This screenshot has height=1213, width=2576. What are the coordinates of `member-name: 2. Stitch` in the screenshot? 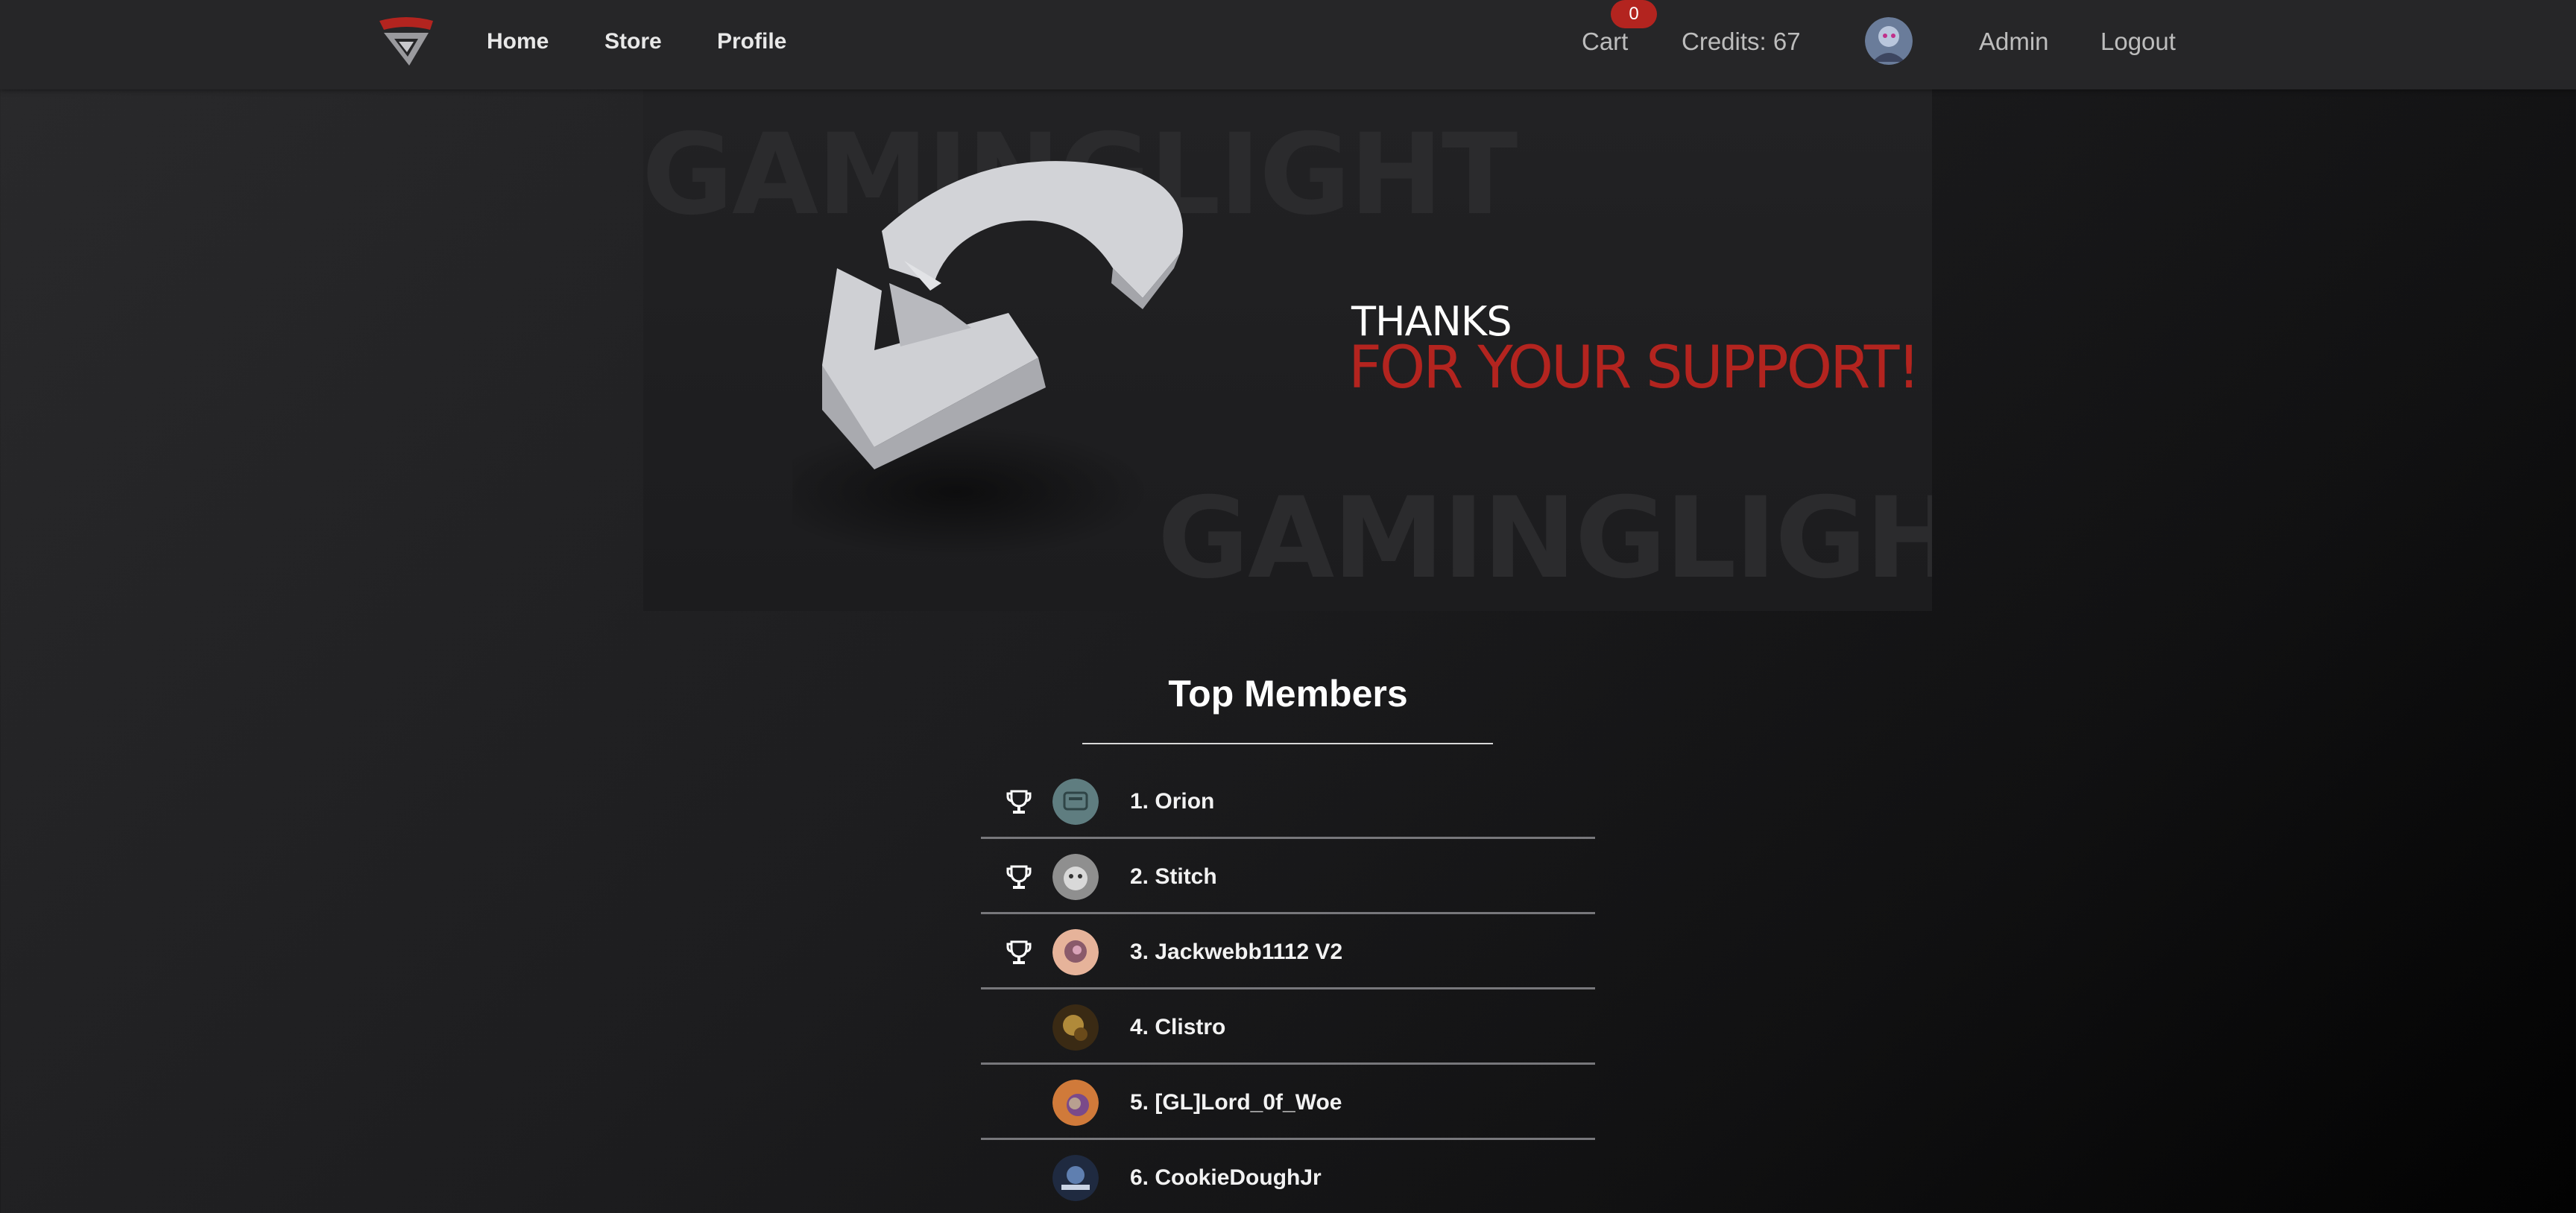 It's located at (1173, 876).